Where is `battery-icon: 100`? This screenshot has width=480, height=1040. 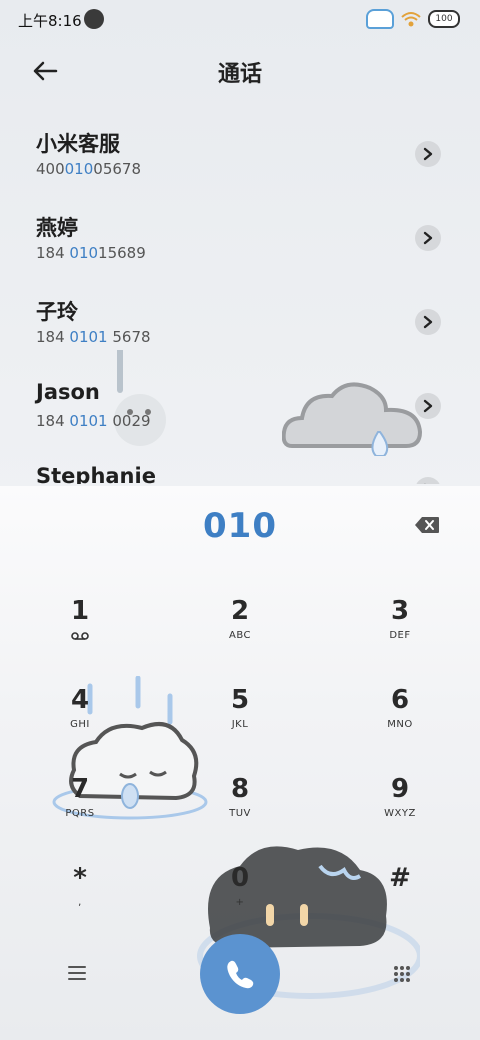
battery-icon: 100 is located at coordinates (444, 19).